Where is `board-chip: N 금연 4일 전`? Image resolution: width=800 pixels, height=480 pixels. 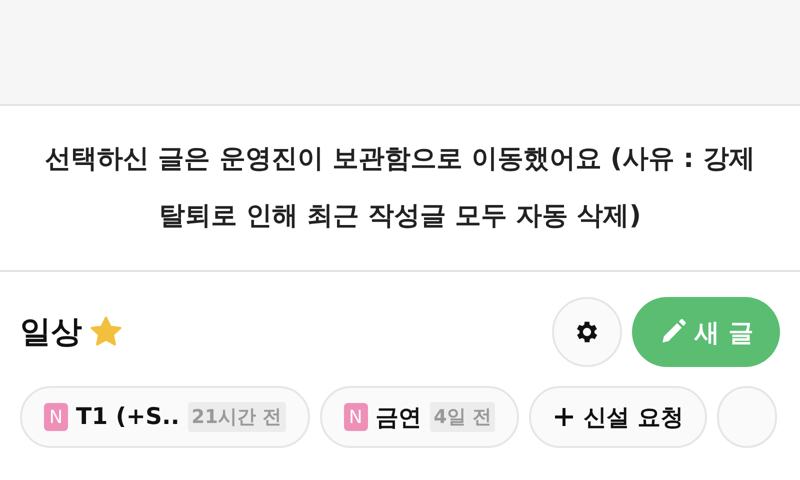
board-chip: N 금연 4일 전 is located at coordinates (420, 417).